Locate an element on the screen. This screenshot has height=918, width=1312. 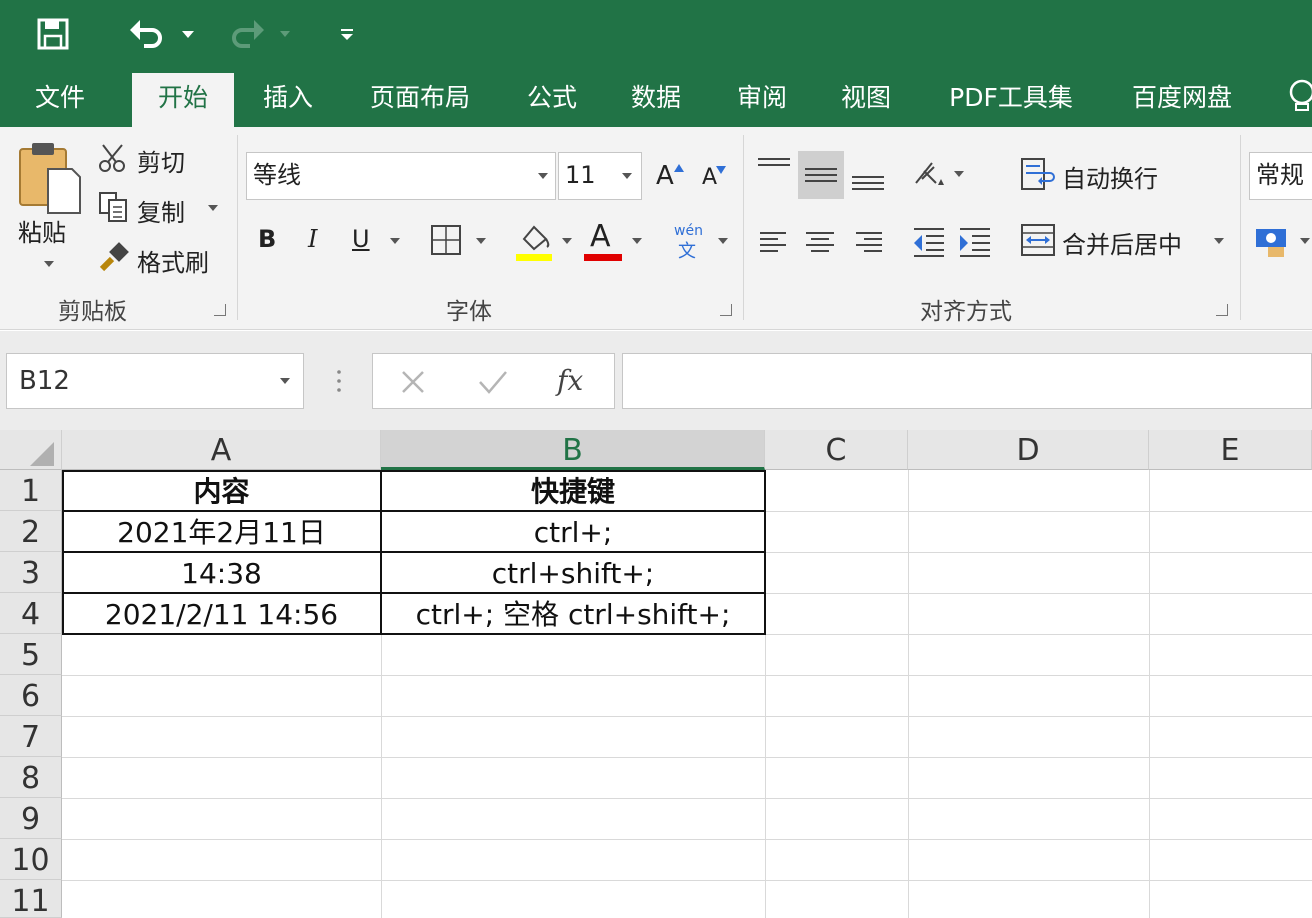
row-header-4: 4 is located at coordinates (31, 613).